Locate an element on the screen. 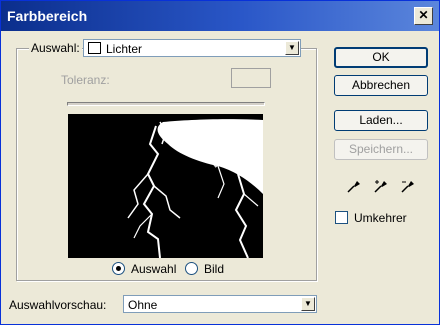 The width and height of the screenshot is (440, 325). close-button: ✕ is located at coordinates (423, 16).